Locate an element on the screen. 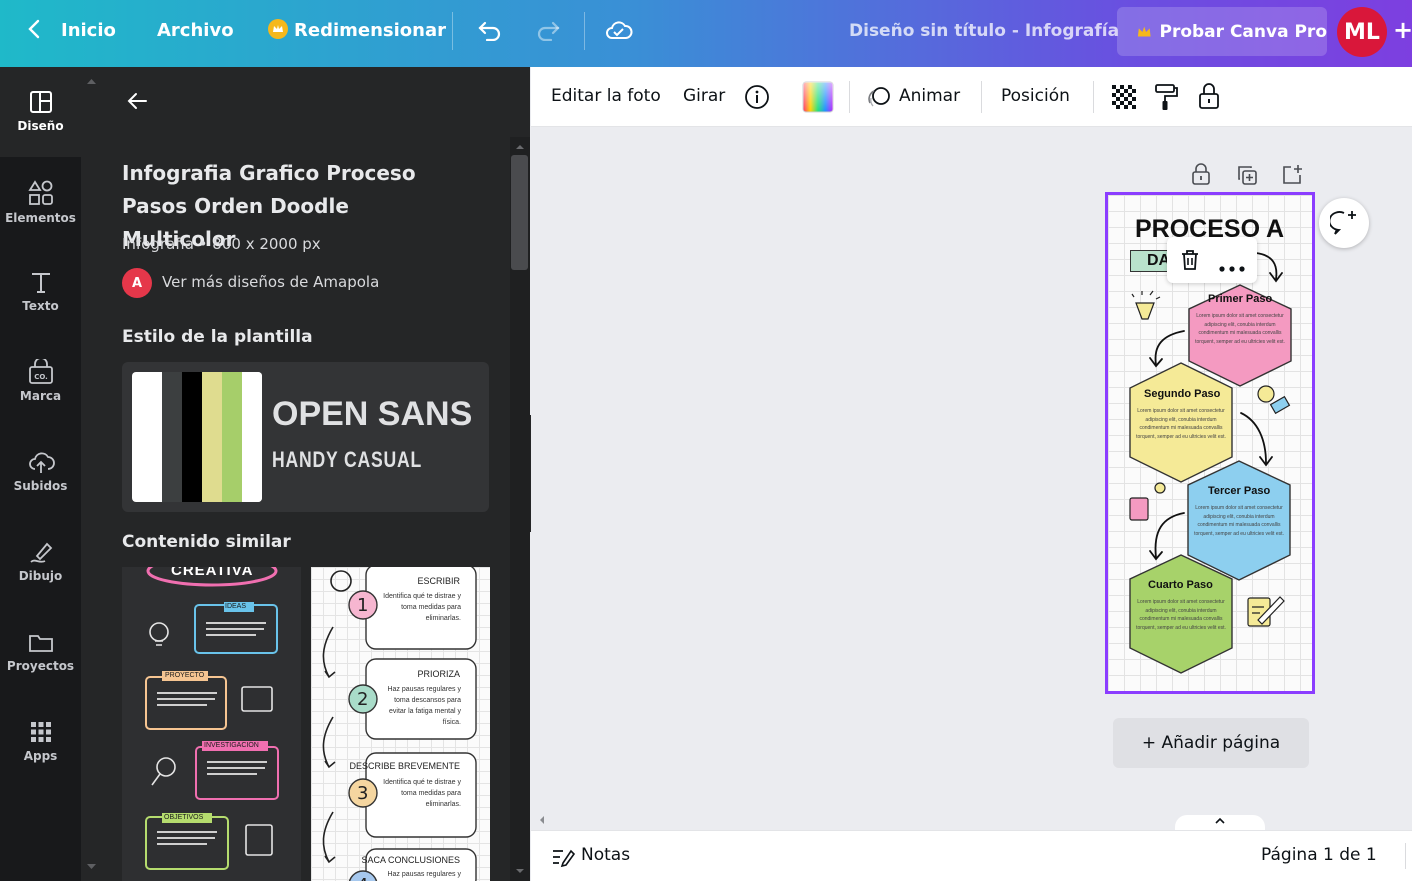 Image resolution: width=1412 pixels, height=881 pixels. rail-item-apps: Apps is located at coordinates (40, 742).